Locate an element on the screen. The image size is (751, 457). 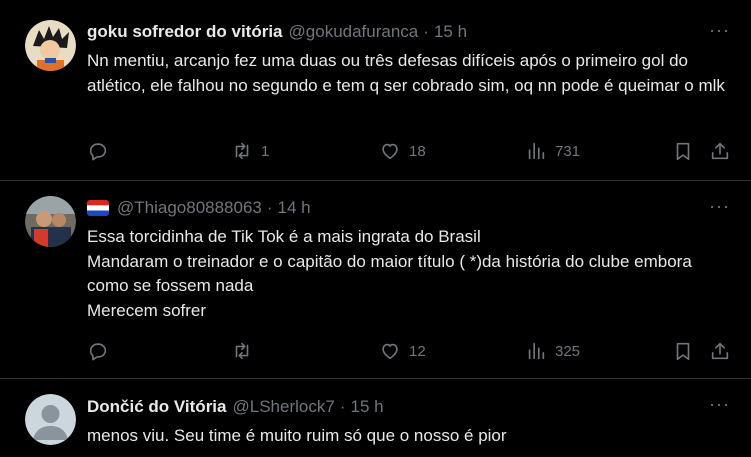
user-handle: @Thiago80888063 is located at coordinates (189, 208).